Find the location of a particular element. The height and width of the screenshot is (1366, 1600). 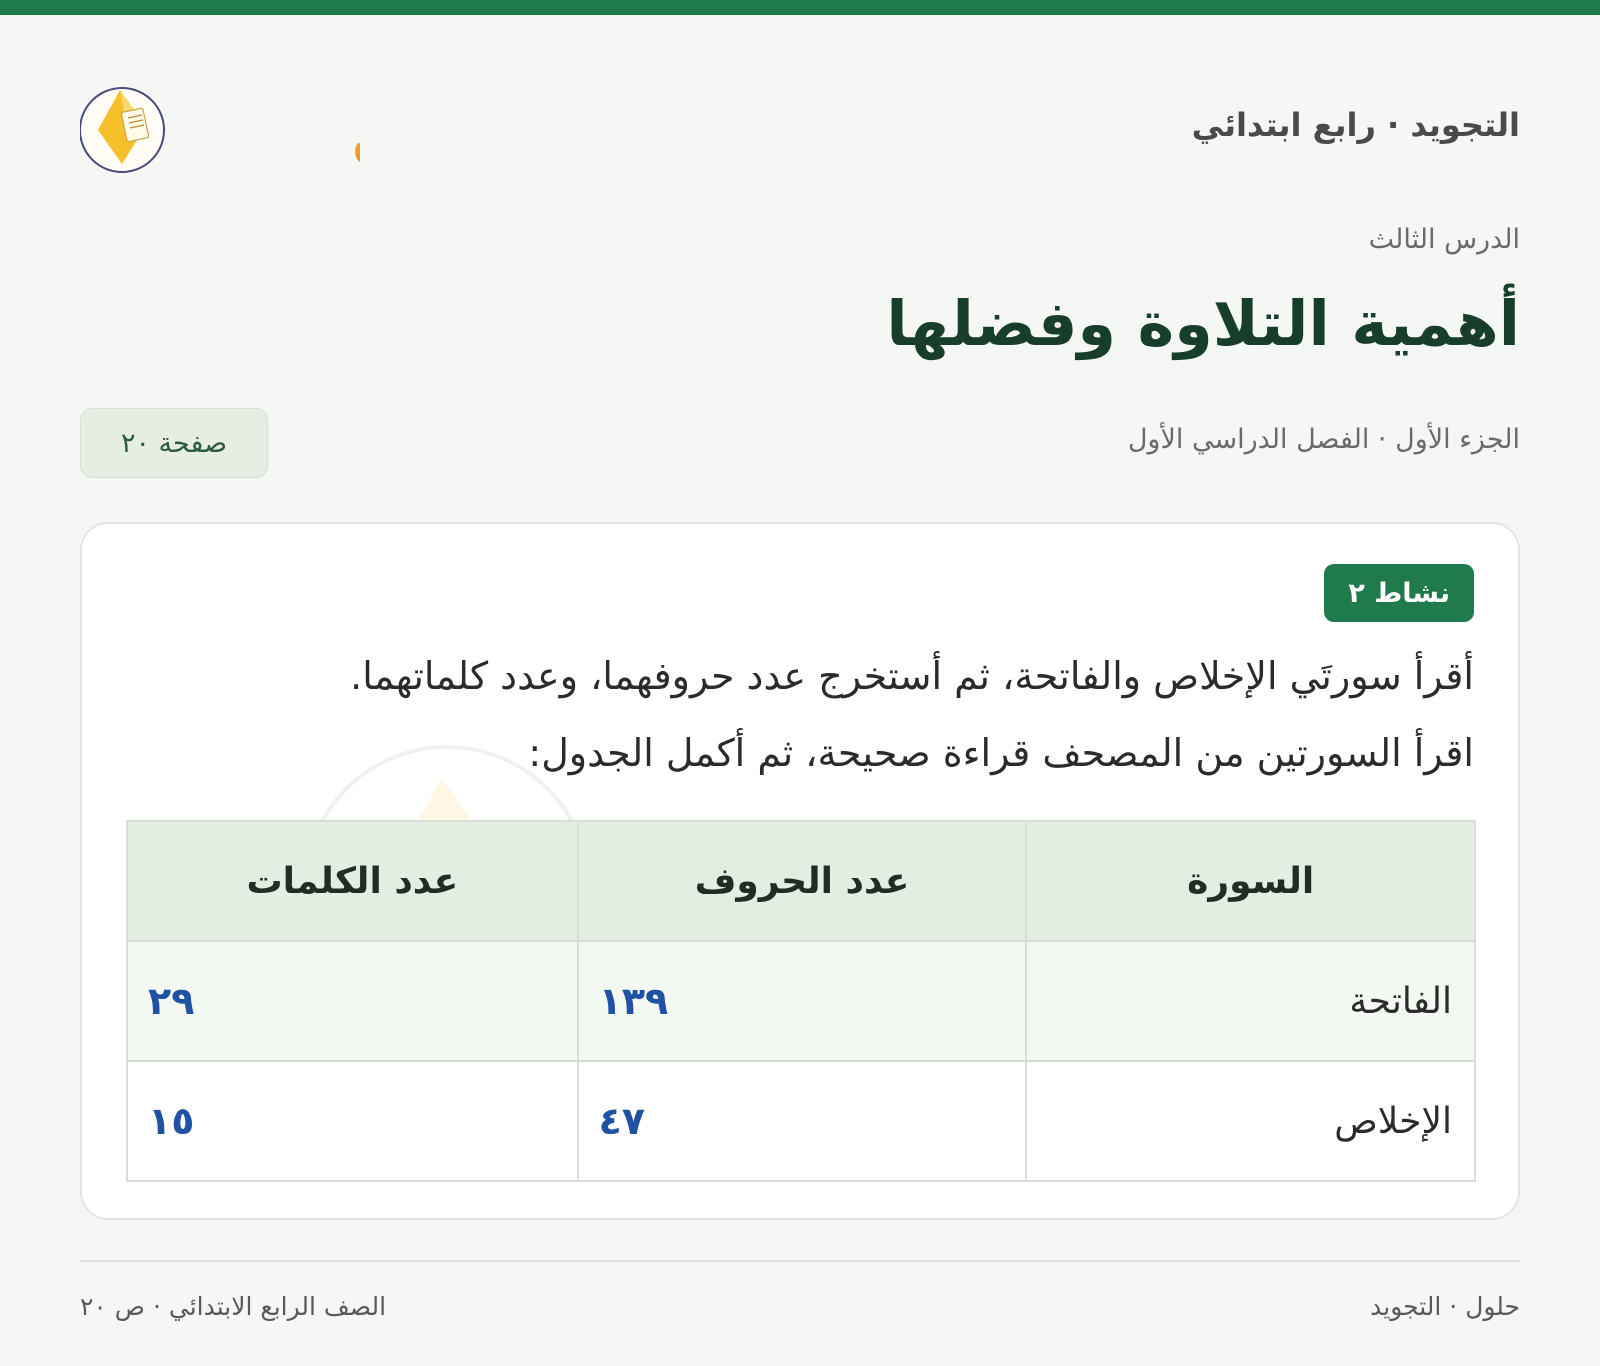

table-row: الفاتحة ١٣٩ ٢٩ is located at coordinates (801, 1000).